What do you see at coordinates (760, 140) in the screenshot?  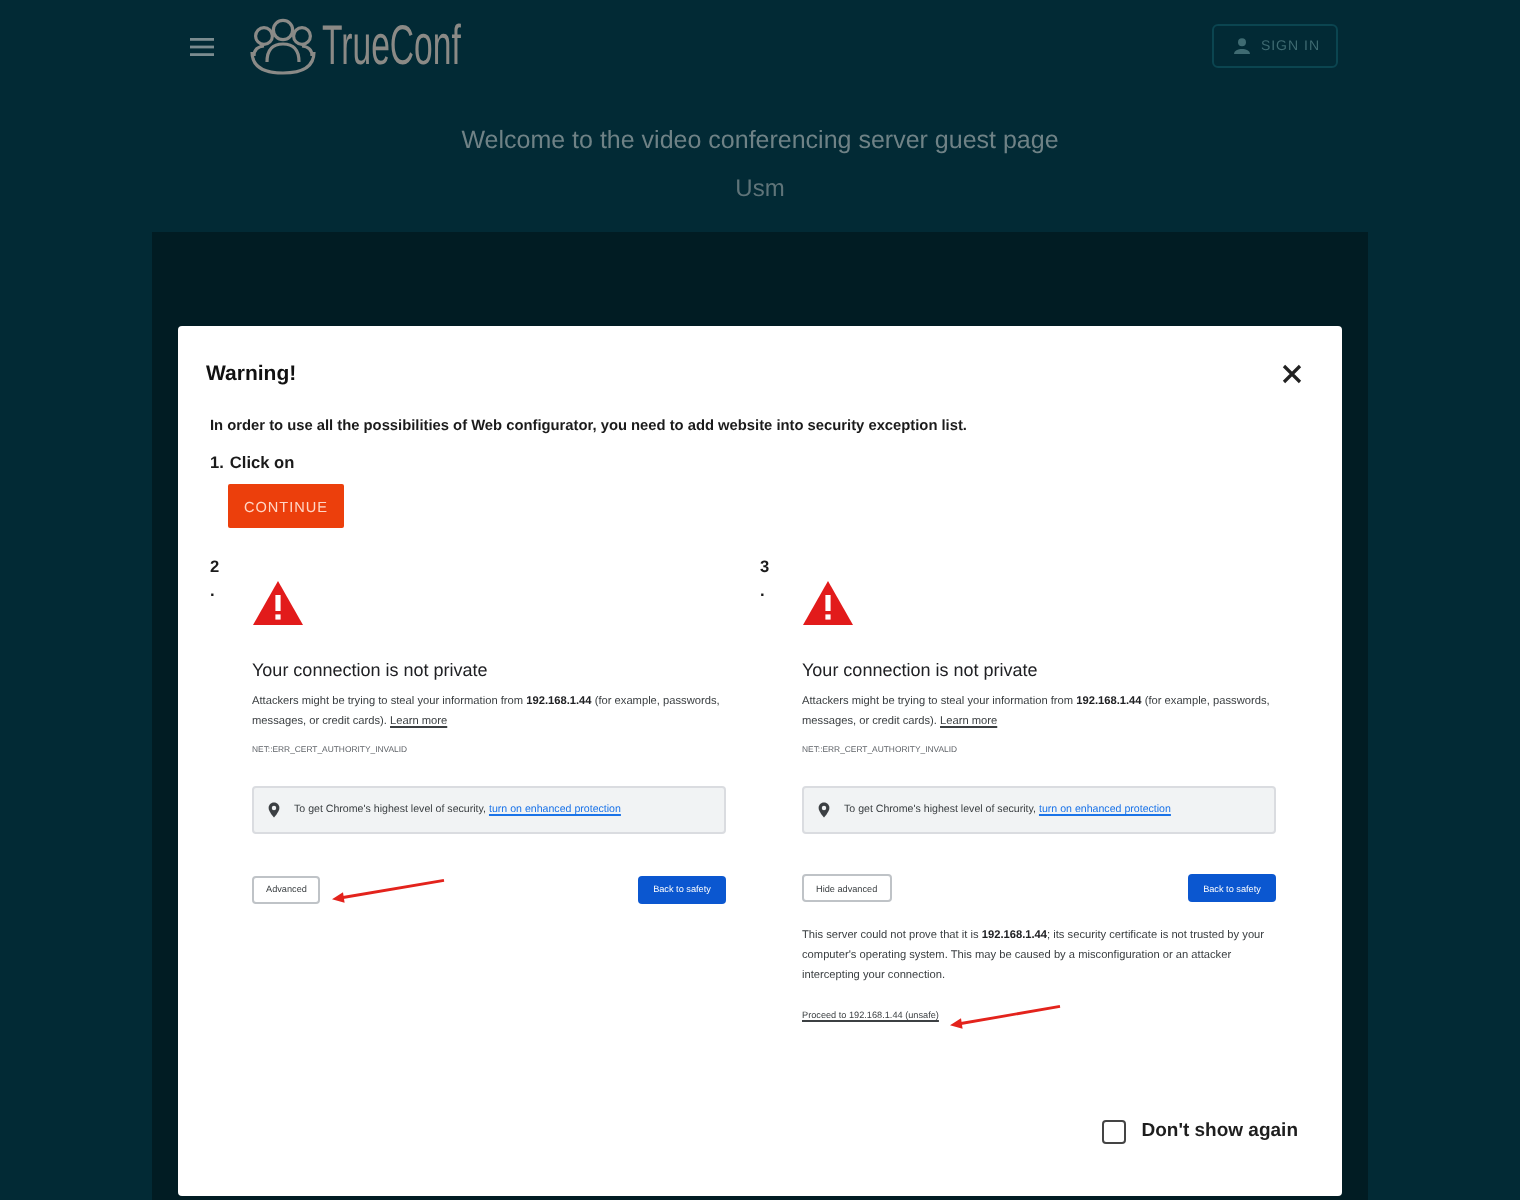 I see `welcome-title: Welcome to the video conferencing server guest page` at bounding box center [760, 140].